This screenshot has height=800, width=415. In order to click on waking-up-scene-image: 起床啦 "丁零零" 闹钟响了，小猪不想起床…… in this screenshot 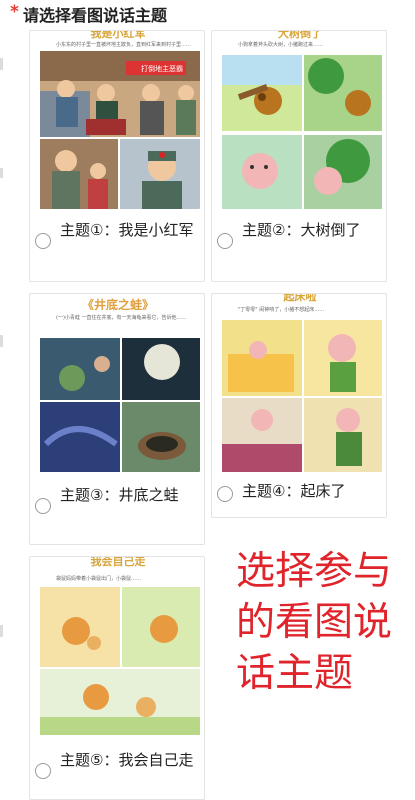, I will do `click(300, 383)`.